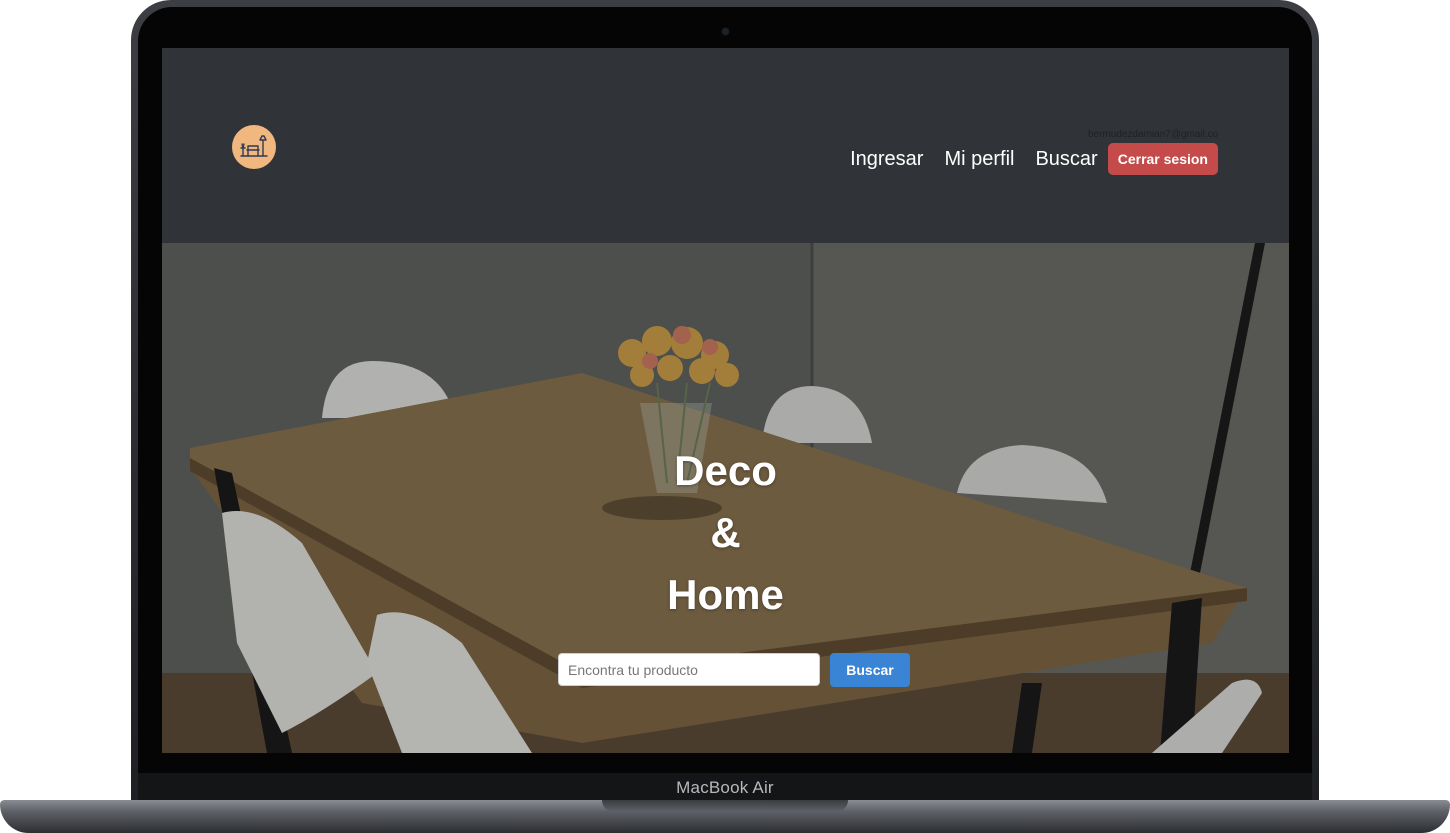 The height and width of the screenshot is (833, 1450). What do you see at coordinates (870, 670) in the screenshot?
I see `search-button: Buscar` at bounding box center [870, 670].